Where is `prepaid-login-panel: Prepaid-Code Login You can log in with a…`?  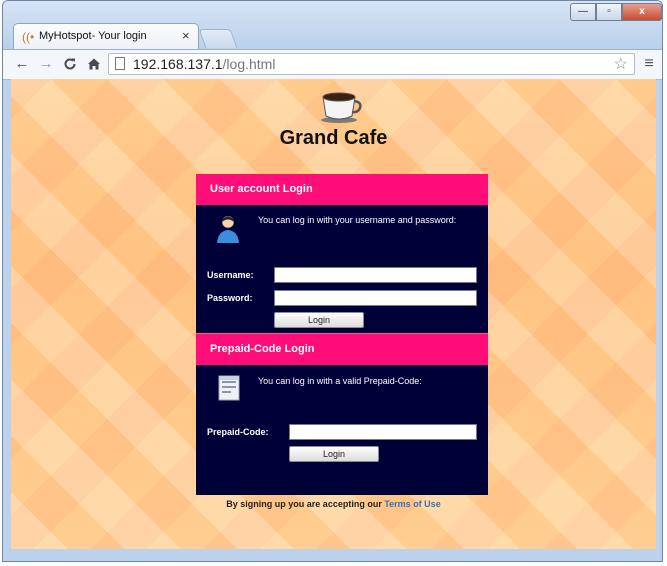 prepaid-login-panel: Prepaid-Code Login You can log in with a… is located at coordinates (342, 414).